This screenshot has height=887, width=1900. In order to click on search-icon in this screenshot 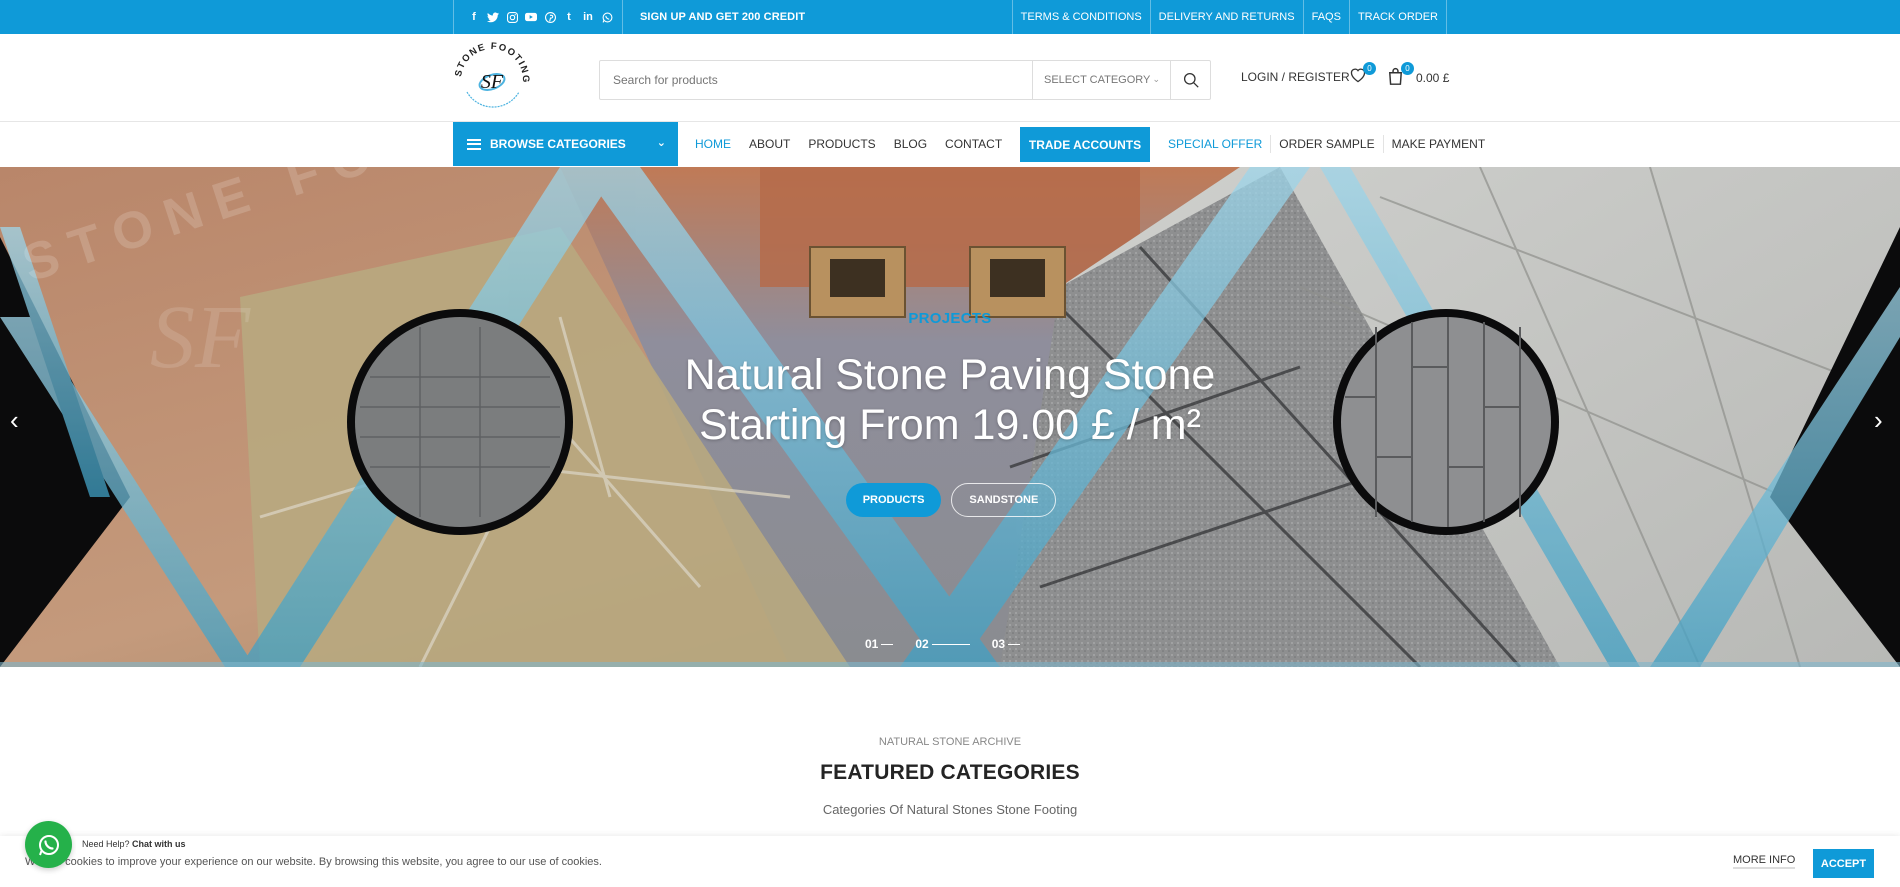, I will do `click(1191, 80)`.